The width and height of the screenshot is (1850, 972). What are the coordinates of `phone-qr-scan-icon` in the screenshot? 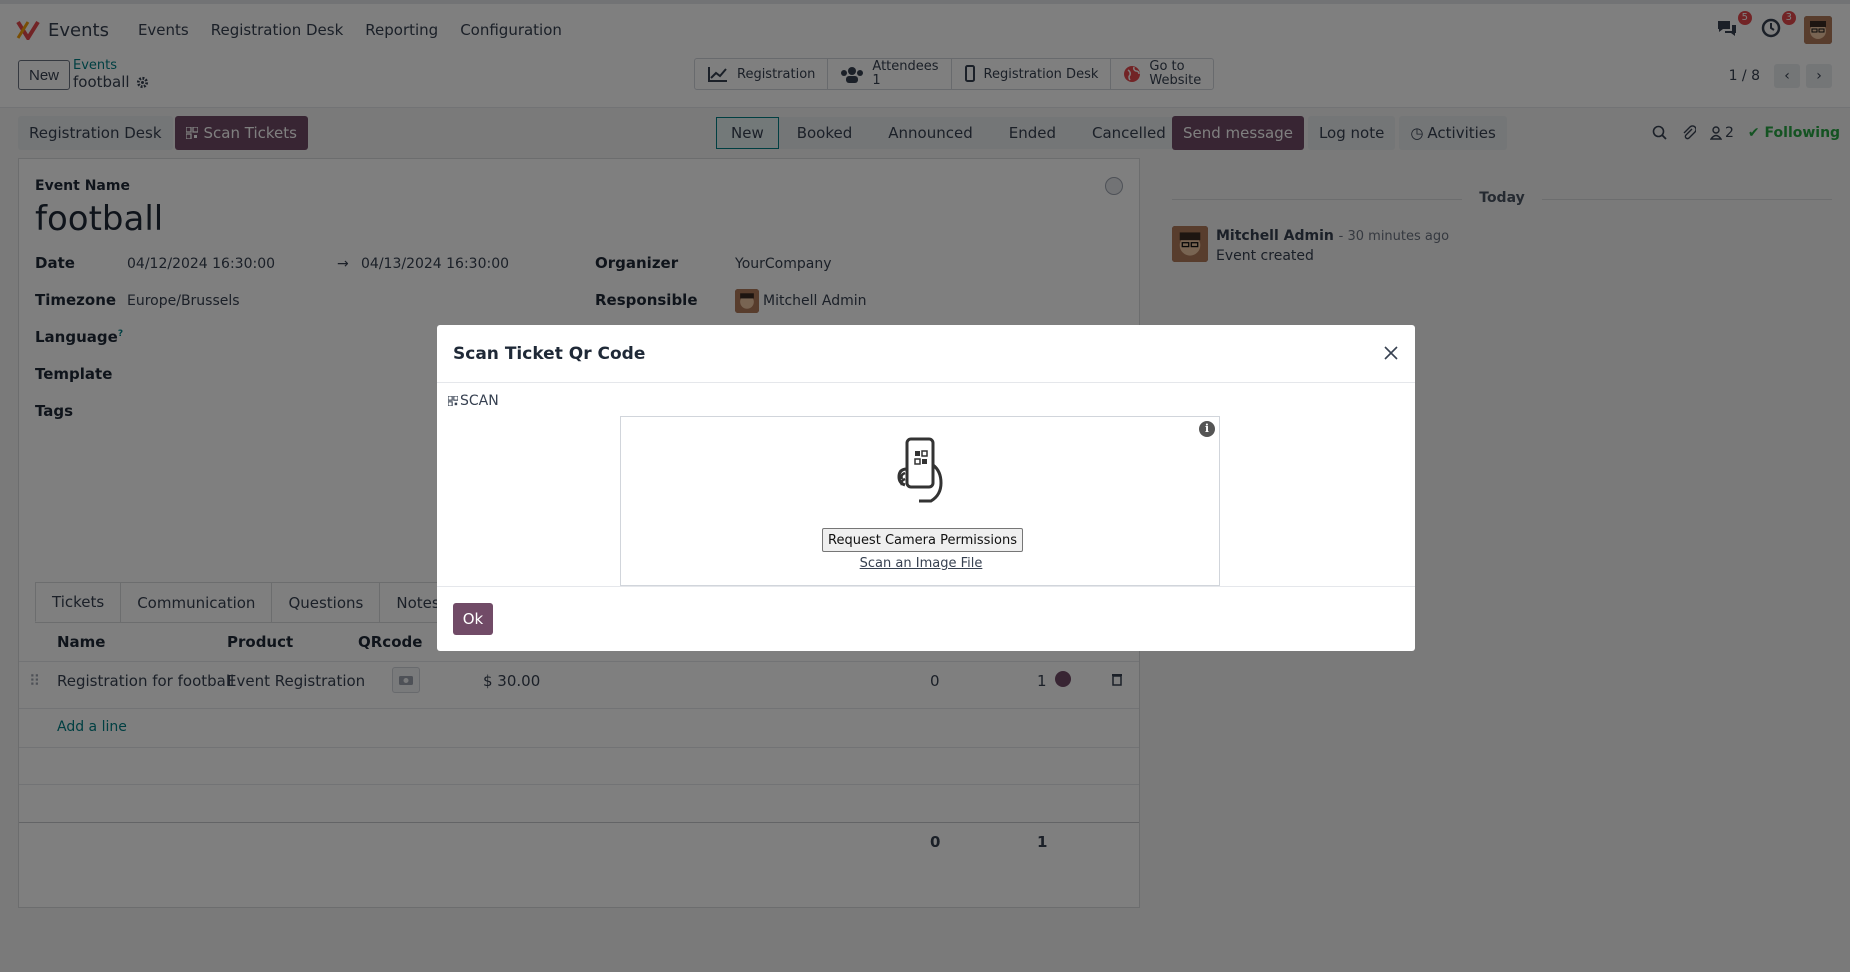 It's located at (920, 470).